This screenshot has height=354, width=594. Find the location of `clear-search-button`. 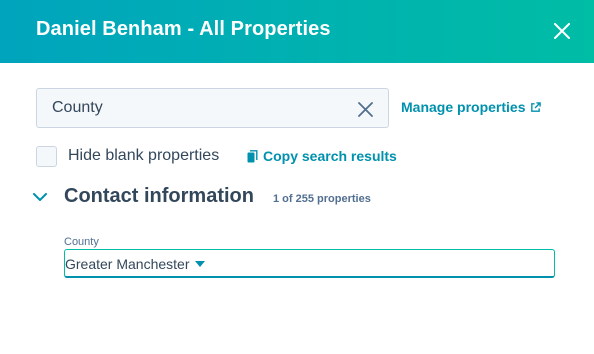

clear-search-button is located at coordinates (365, 109).